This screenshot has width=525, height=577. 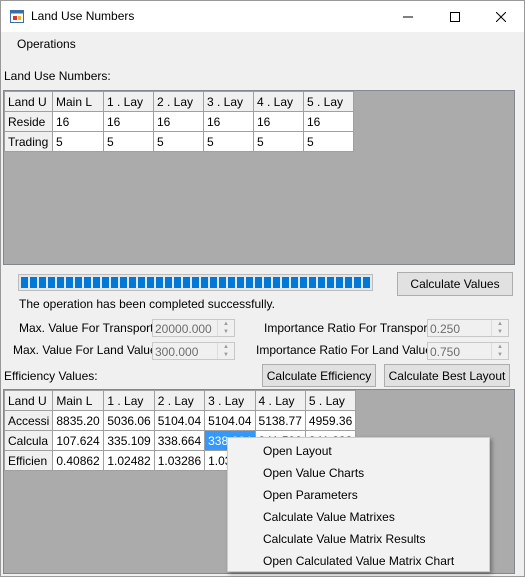 I want to click on table-cell: 338.664, so click(x=179, y=440).